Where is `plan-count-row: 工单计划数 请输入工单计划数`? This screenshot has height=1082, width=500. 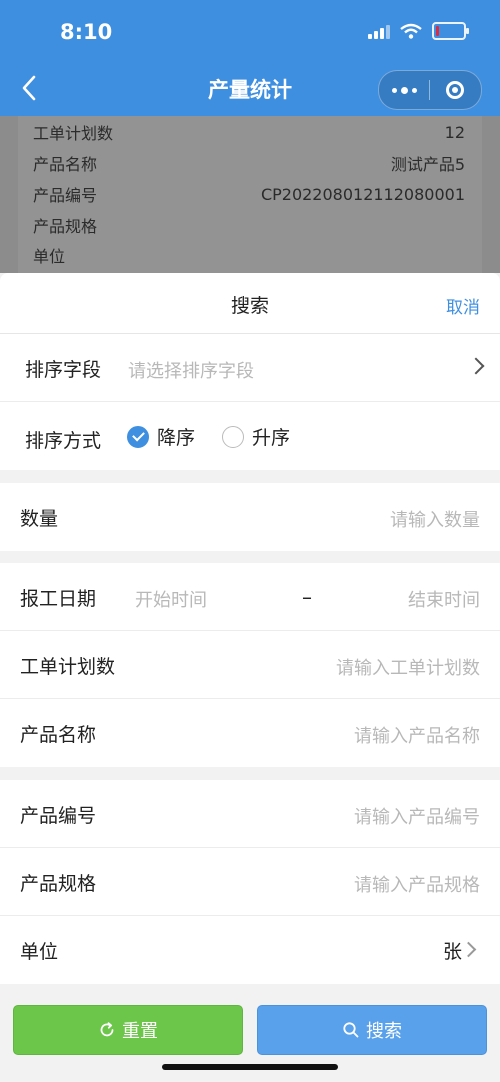
plan-count-row: 工单计划数 请输入工单计划数 is located at coordinates (250, 665).